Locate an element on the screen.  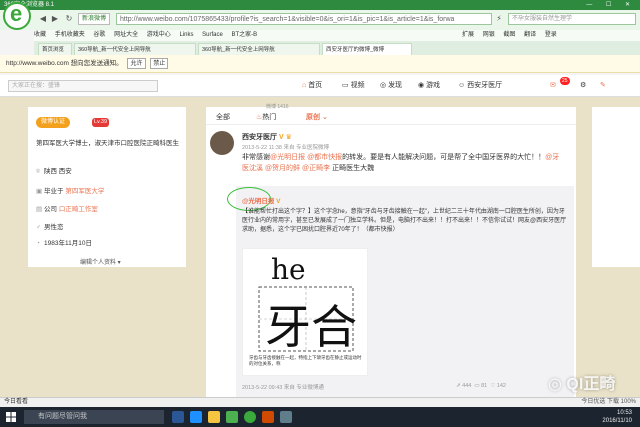
repost-stats: ⇗ 444 ▭ 81 ♡ 142 is located at coordinates (481, 386).